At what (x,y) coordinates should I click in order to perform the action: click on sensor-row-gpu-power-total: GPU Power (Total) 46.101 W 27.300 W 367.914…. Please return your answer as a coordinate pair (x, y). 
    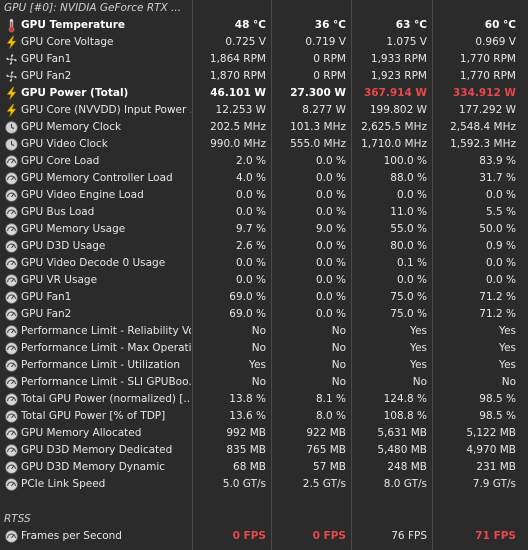
    Looking at the image, I should click on (264, 93).